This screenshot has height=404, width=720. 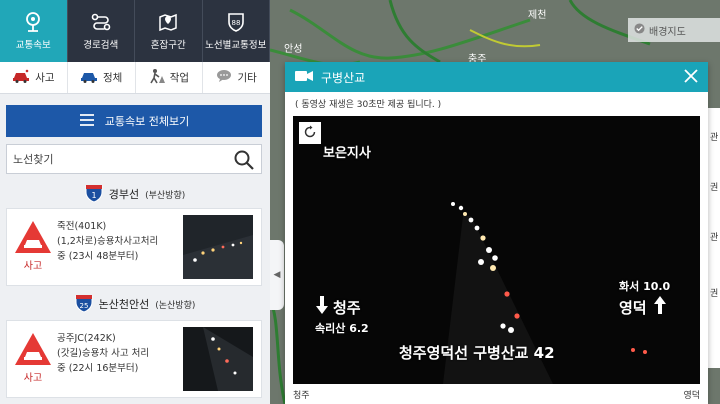 What do you see at coordinates (244, 162) in the screenshot?
I see `search-icon` at bounding box center [244, 162].